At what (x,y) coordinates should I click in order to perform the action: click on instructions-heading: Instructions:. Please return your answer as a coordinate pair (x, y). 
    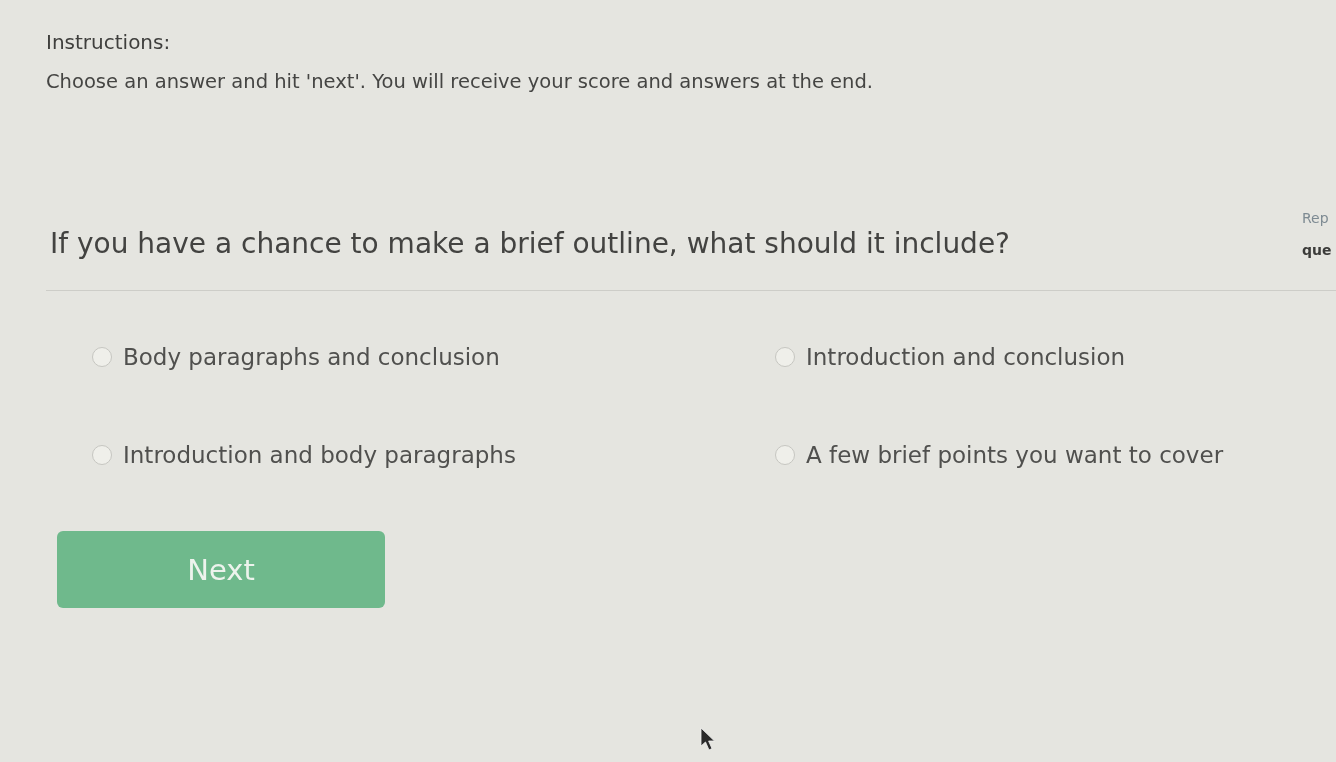
    Looking at the image, I should click on (108, 42).